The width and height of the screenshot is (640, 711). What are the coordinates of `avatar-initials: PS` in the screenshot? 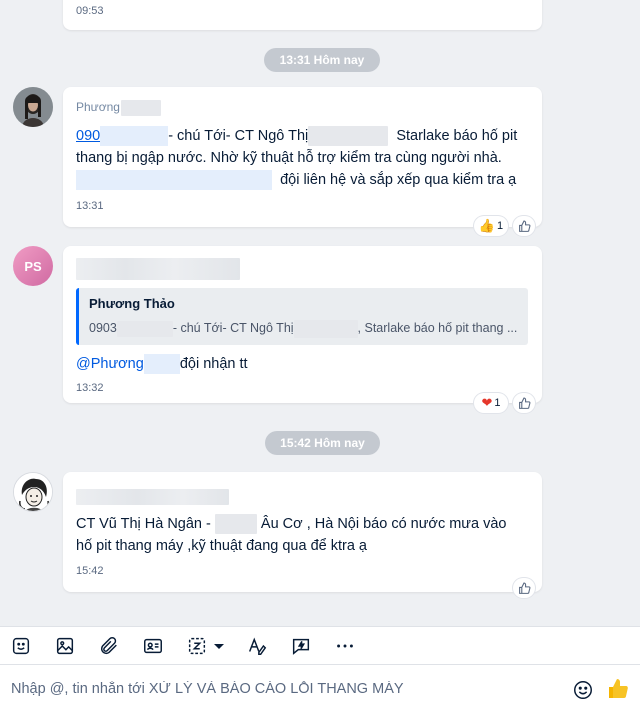 It's located at (33, 266).